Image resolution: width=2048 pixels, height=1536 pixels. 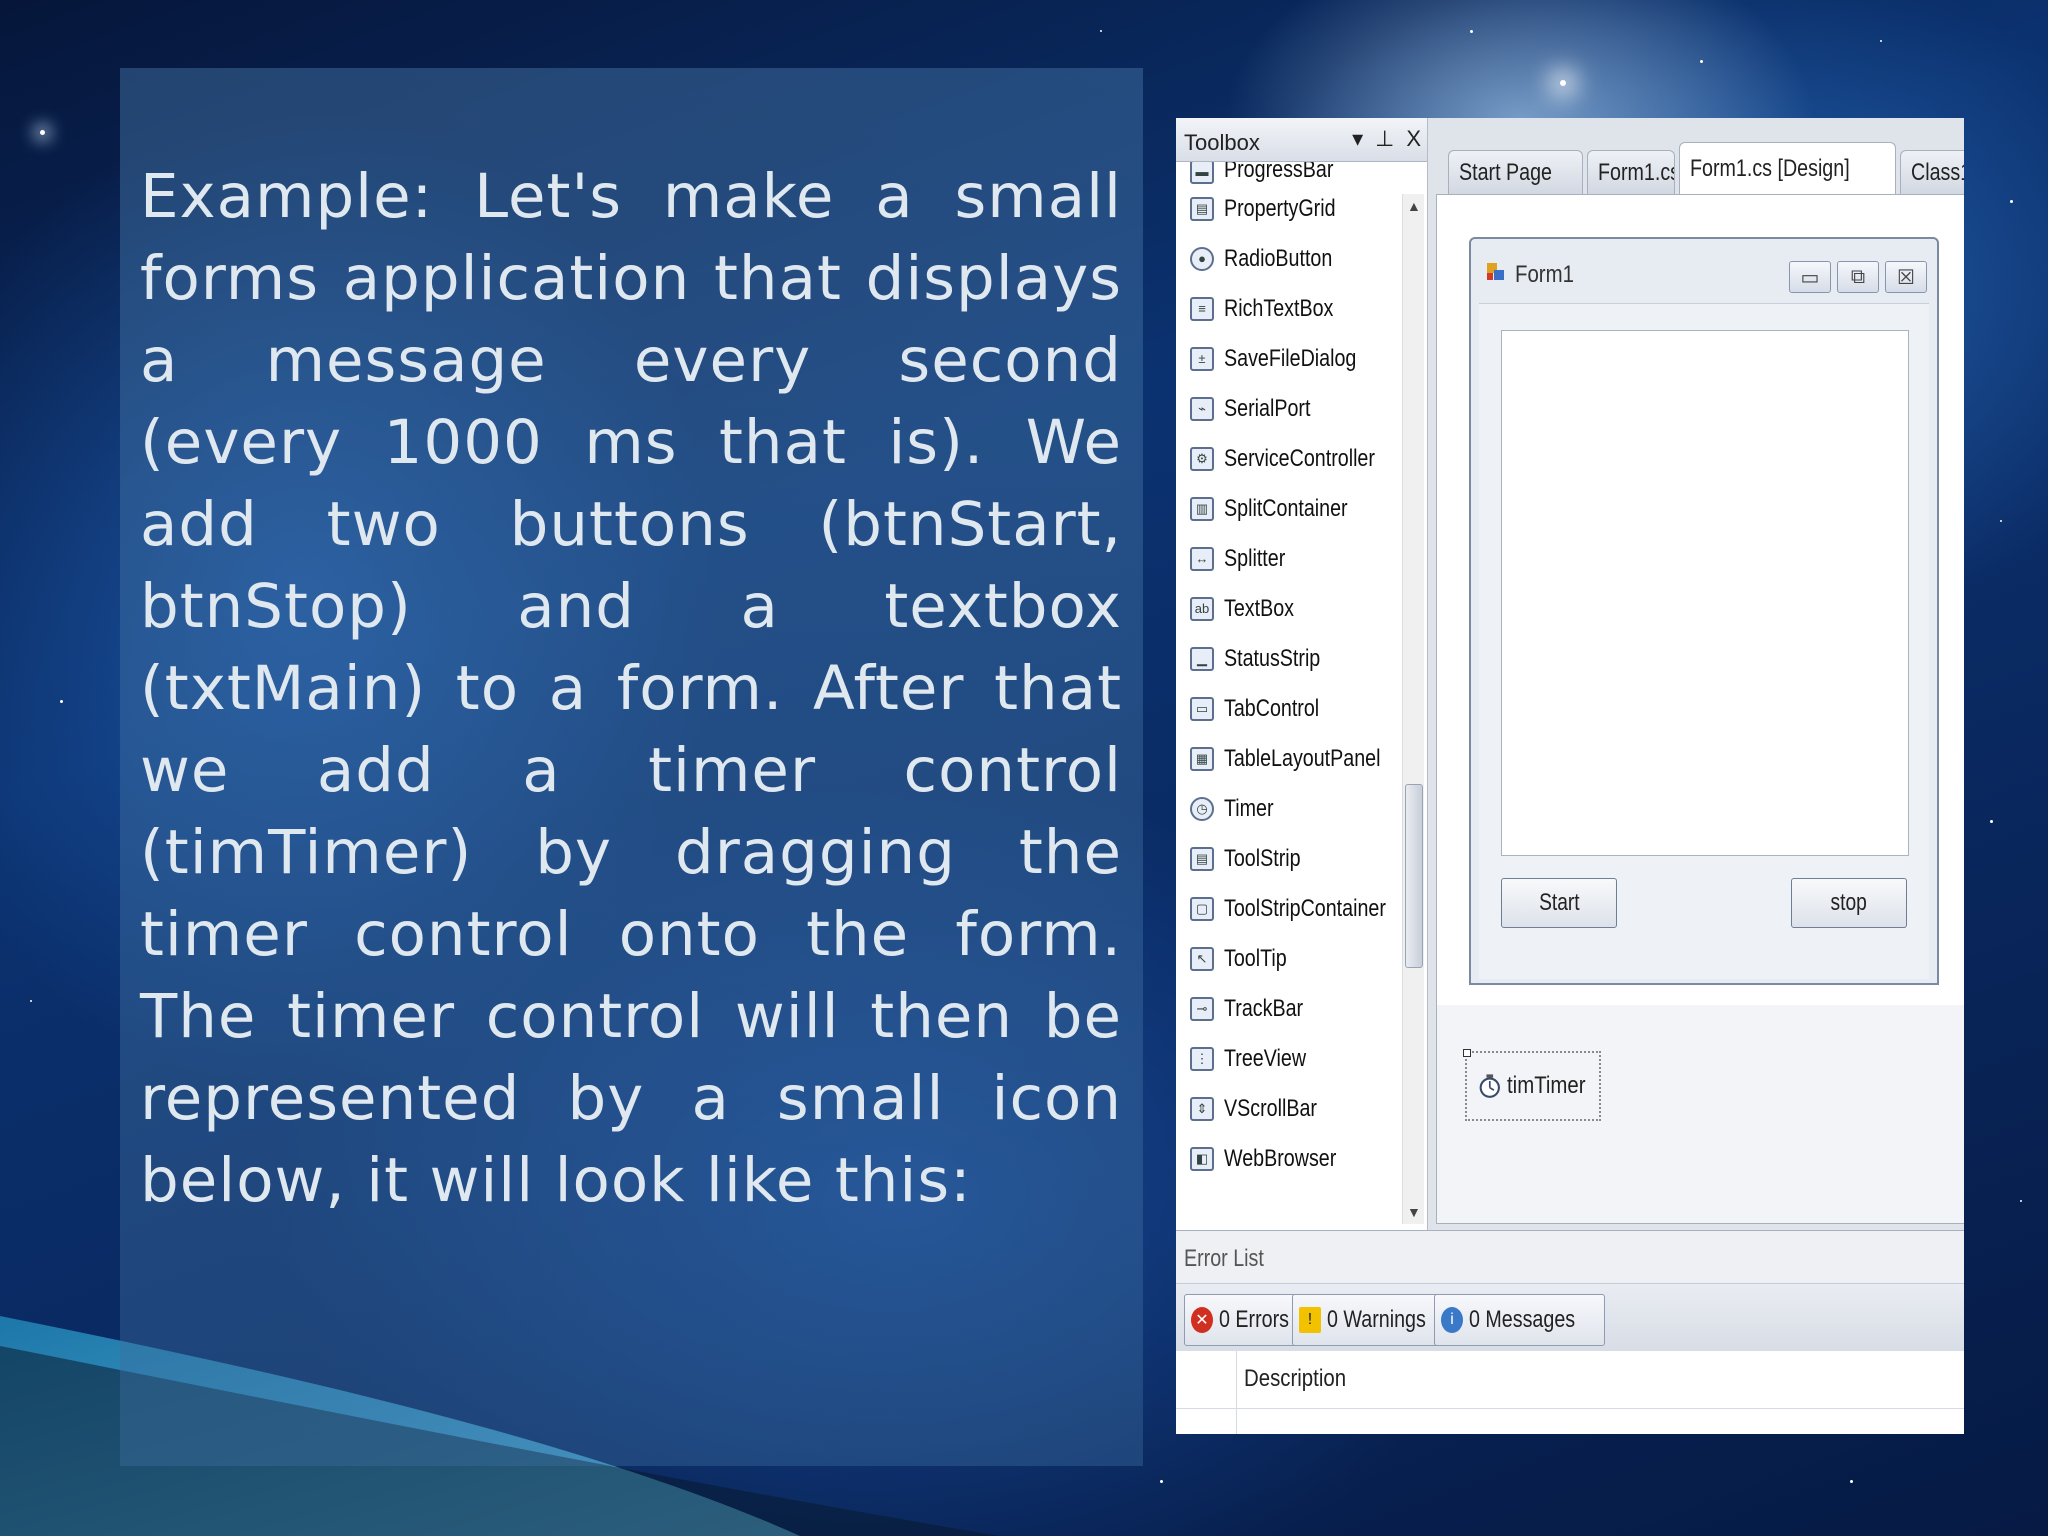 I want to click on maximize-icon: ⧉, so click(x=1858, y=277).